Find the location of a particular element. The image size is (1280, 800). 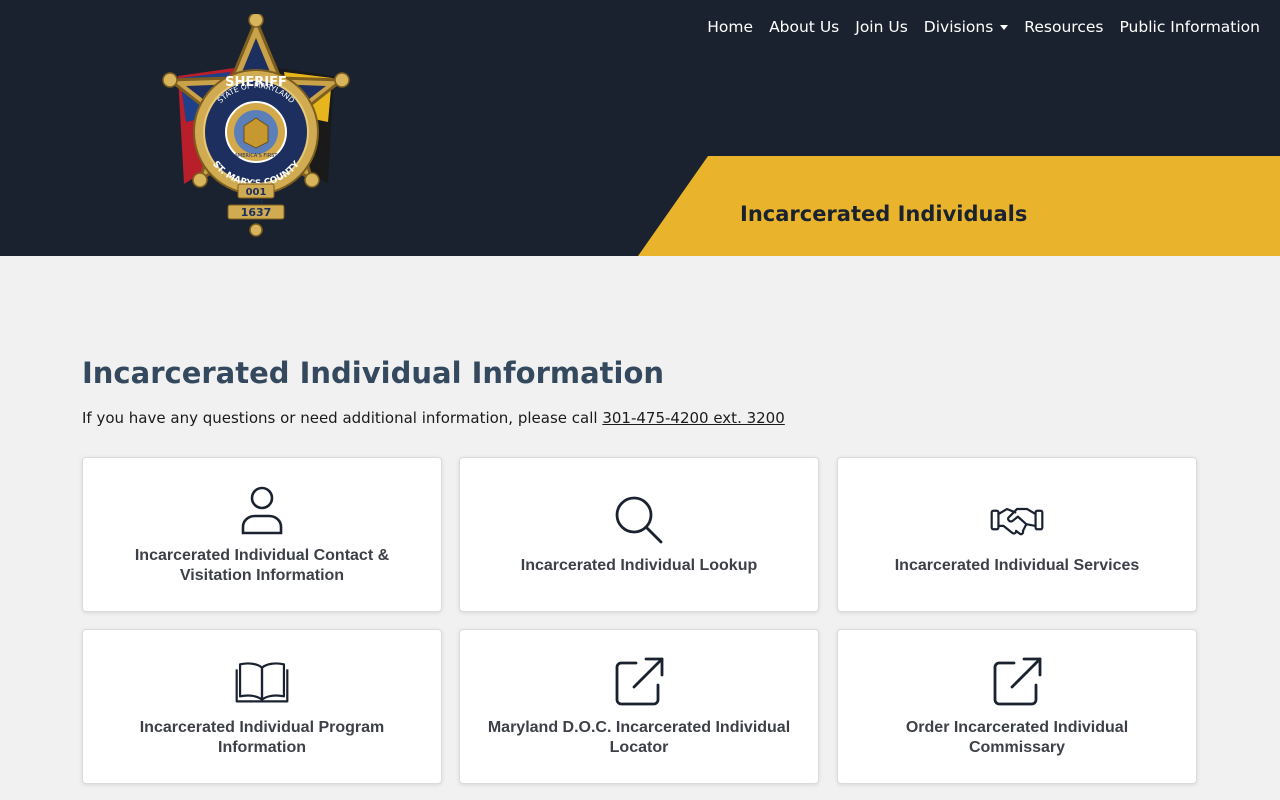

page-banner: Incarcerated Individuals is located at coordinates (959, 206).